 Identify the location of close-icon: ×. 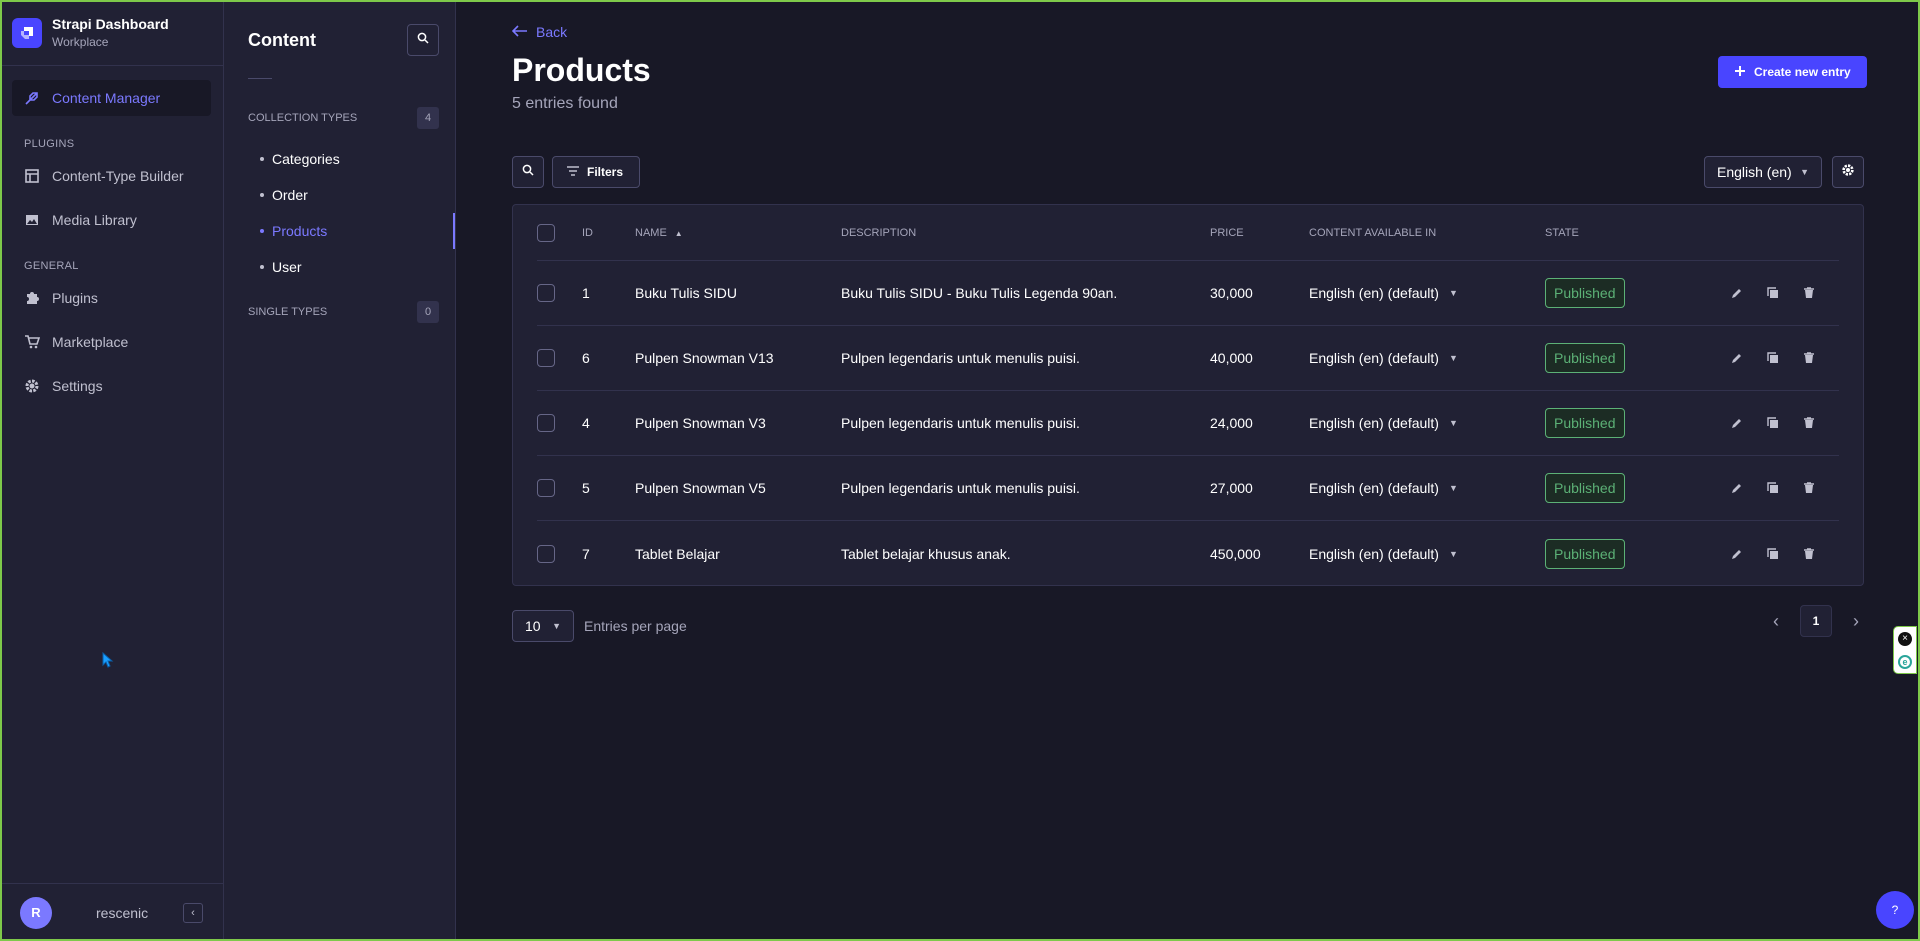
(1905, 638).